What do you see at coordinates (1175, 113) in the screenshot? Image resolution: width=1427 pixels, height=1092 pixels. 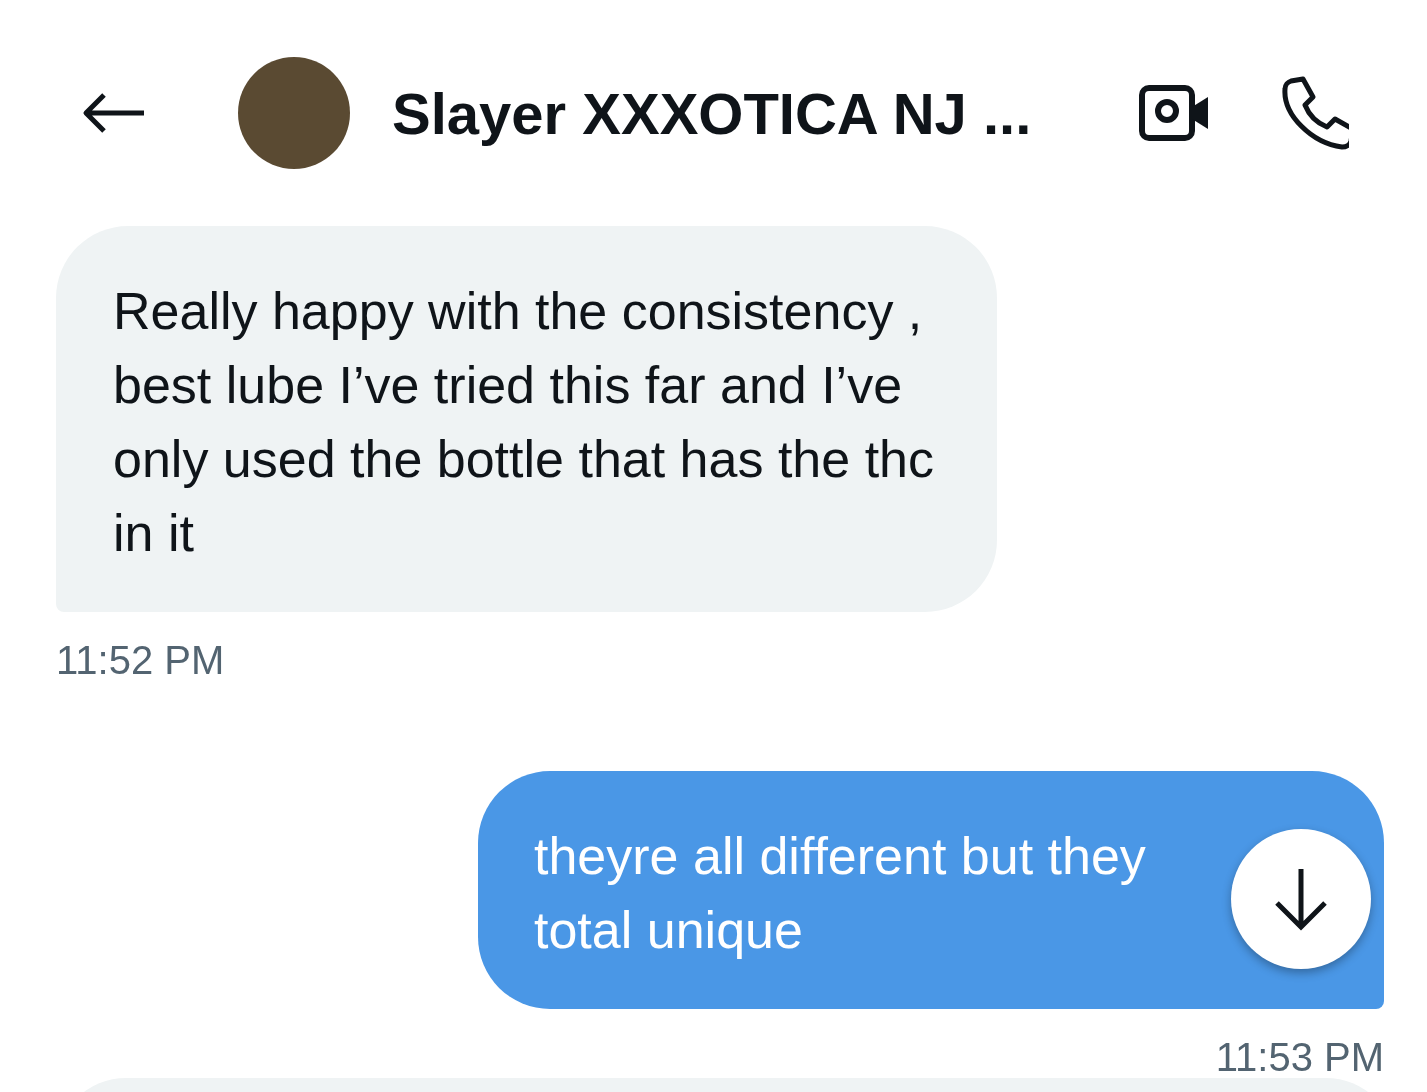 I see `video-camera-icon` at bounding box center [1175, 113].